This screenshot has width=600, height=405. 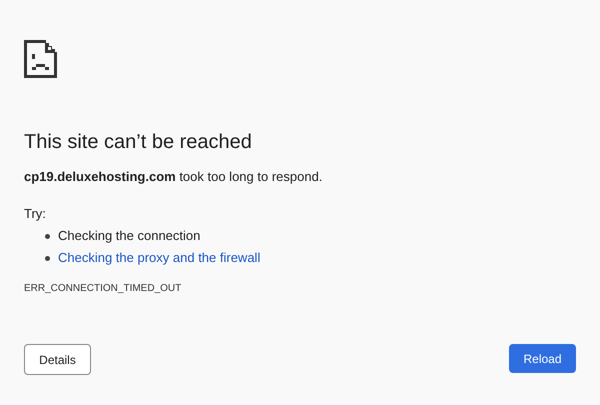 What do you see at coordinates (138, 142) in the screenshot?
I see `error-heading: This site can’t be reached` at bounding box center [138, 142].